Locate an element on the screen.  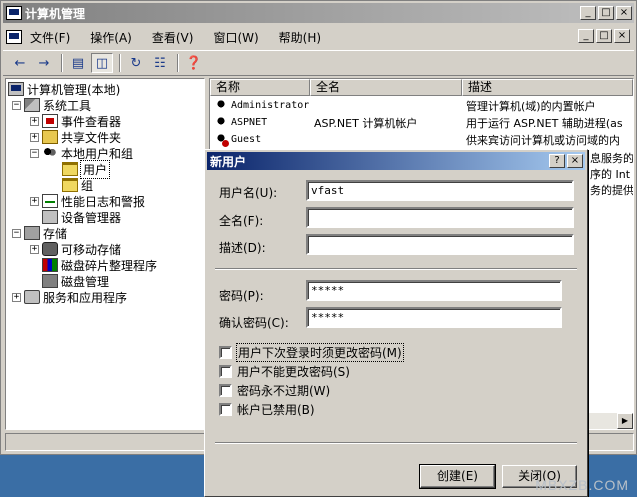
list-text-fragment: 序的 Int is located at coordinates (610, 174).